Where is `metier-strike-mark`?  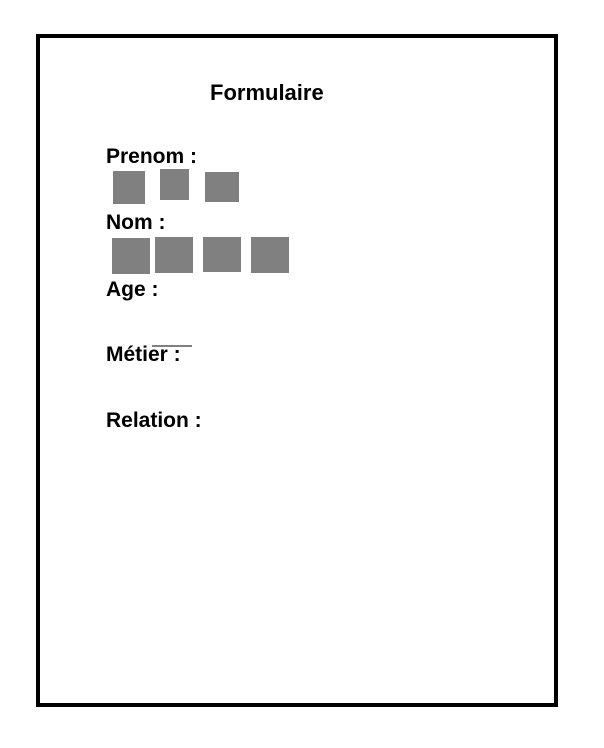
metier-strike-mark is located at coordinates (172, 346).